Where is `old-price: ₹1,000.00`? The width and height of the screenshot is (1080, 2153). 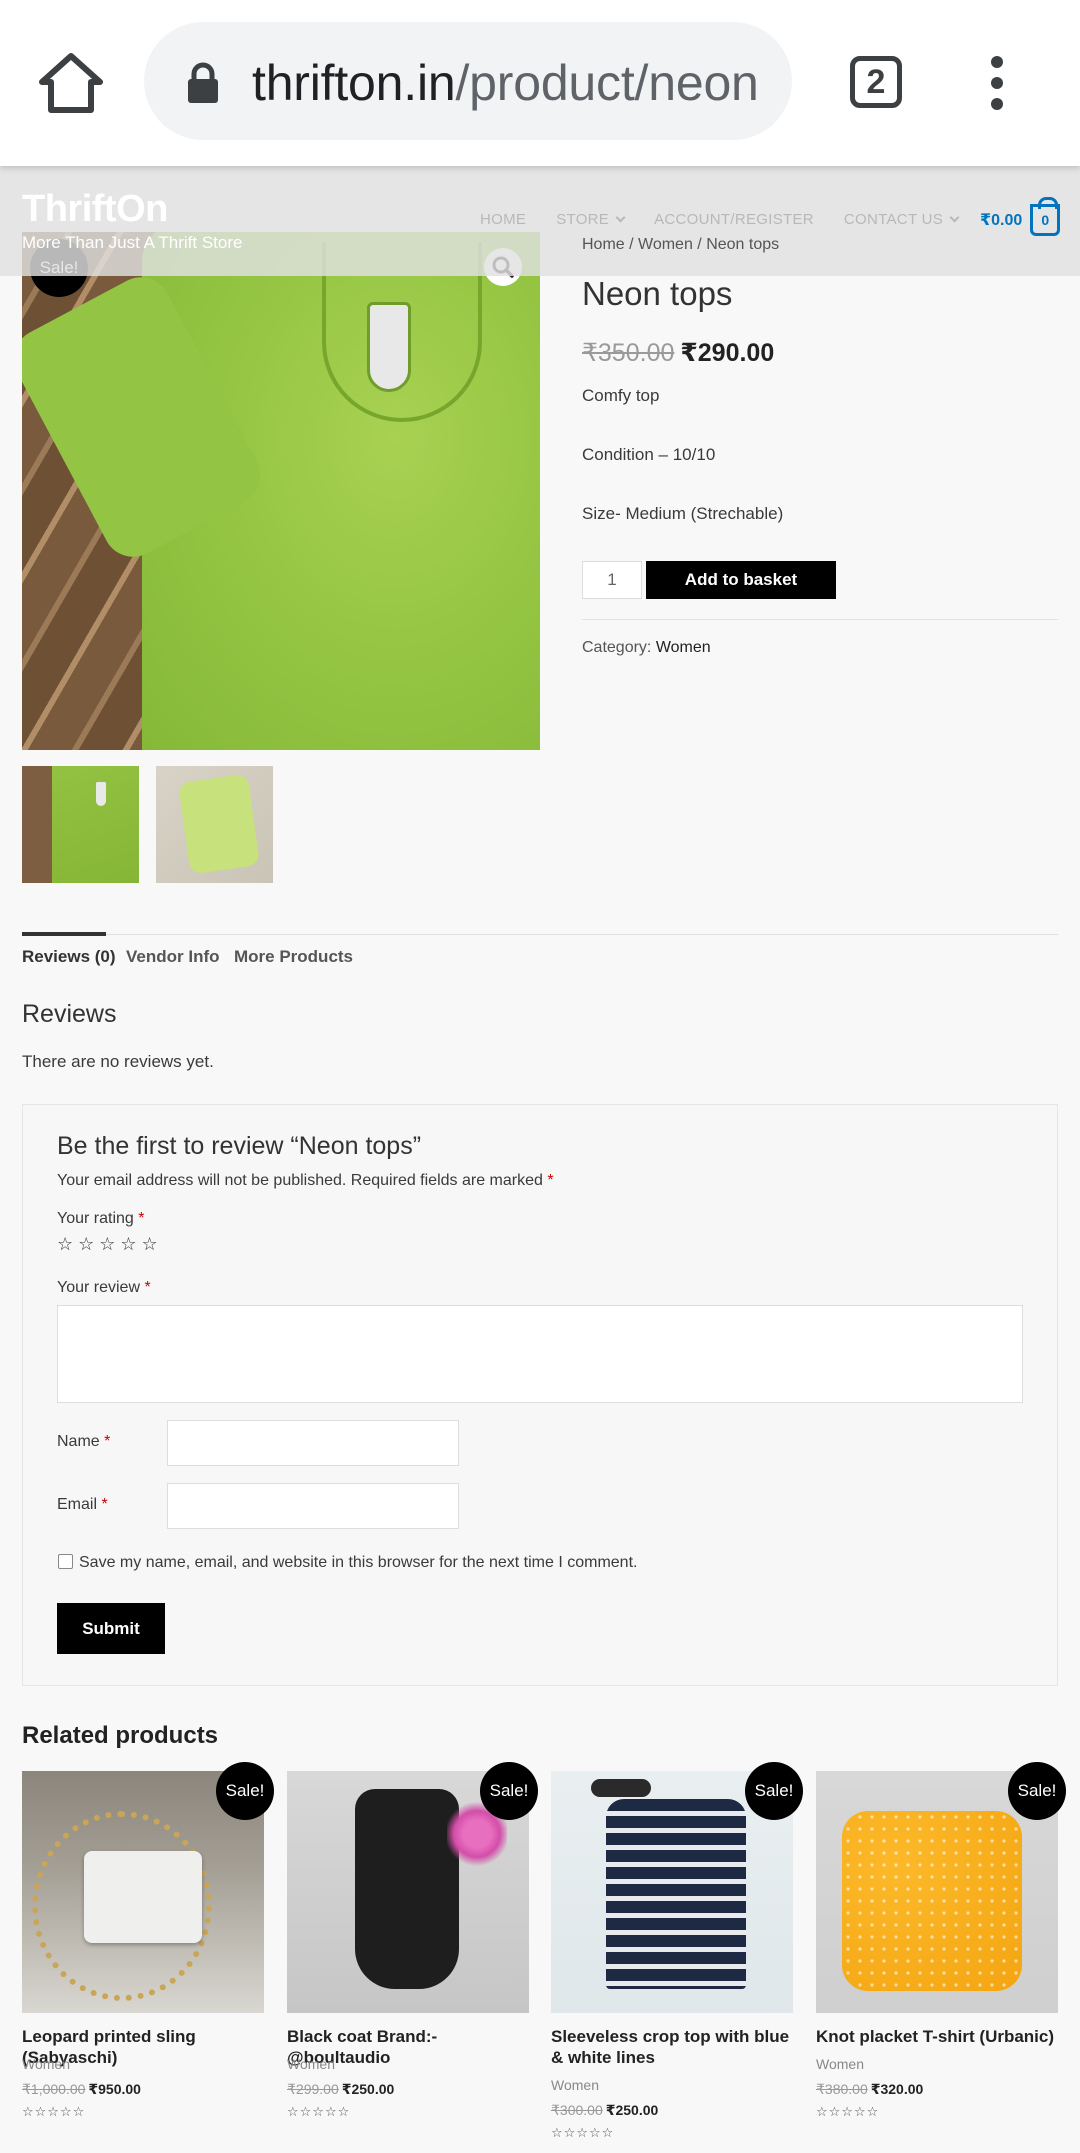
old-price: ₹1,000.00 is located at coordinates (54, 2089).